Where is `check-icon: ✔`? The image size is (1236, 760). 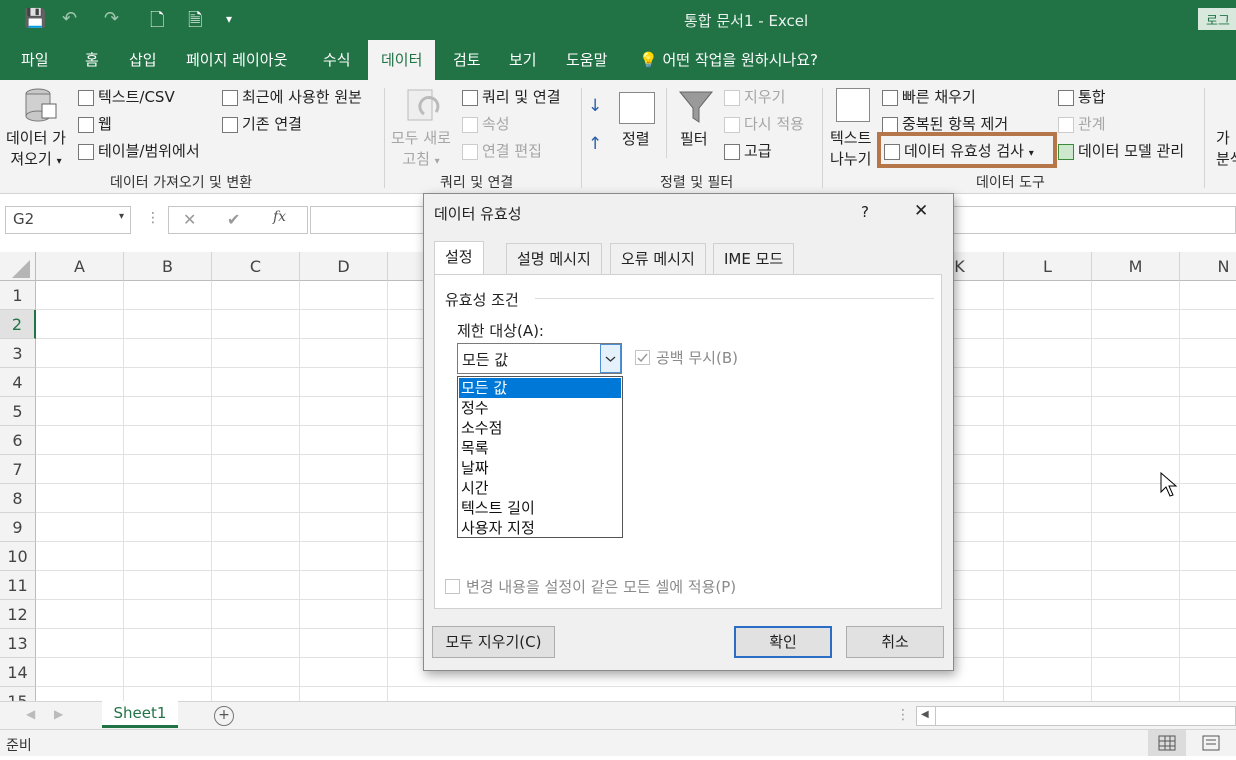
check-icon: ✔ is located at coordinates (233, 219).